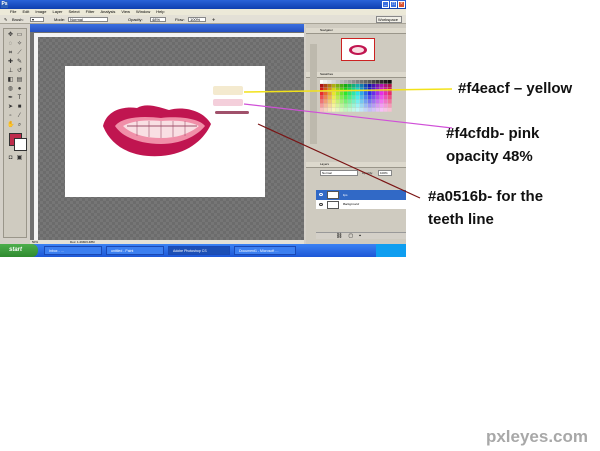 The image size is (600, 451). I want to click on teeth-line-pointer-line, so click(339, 161).